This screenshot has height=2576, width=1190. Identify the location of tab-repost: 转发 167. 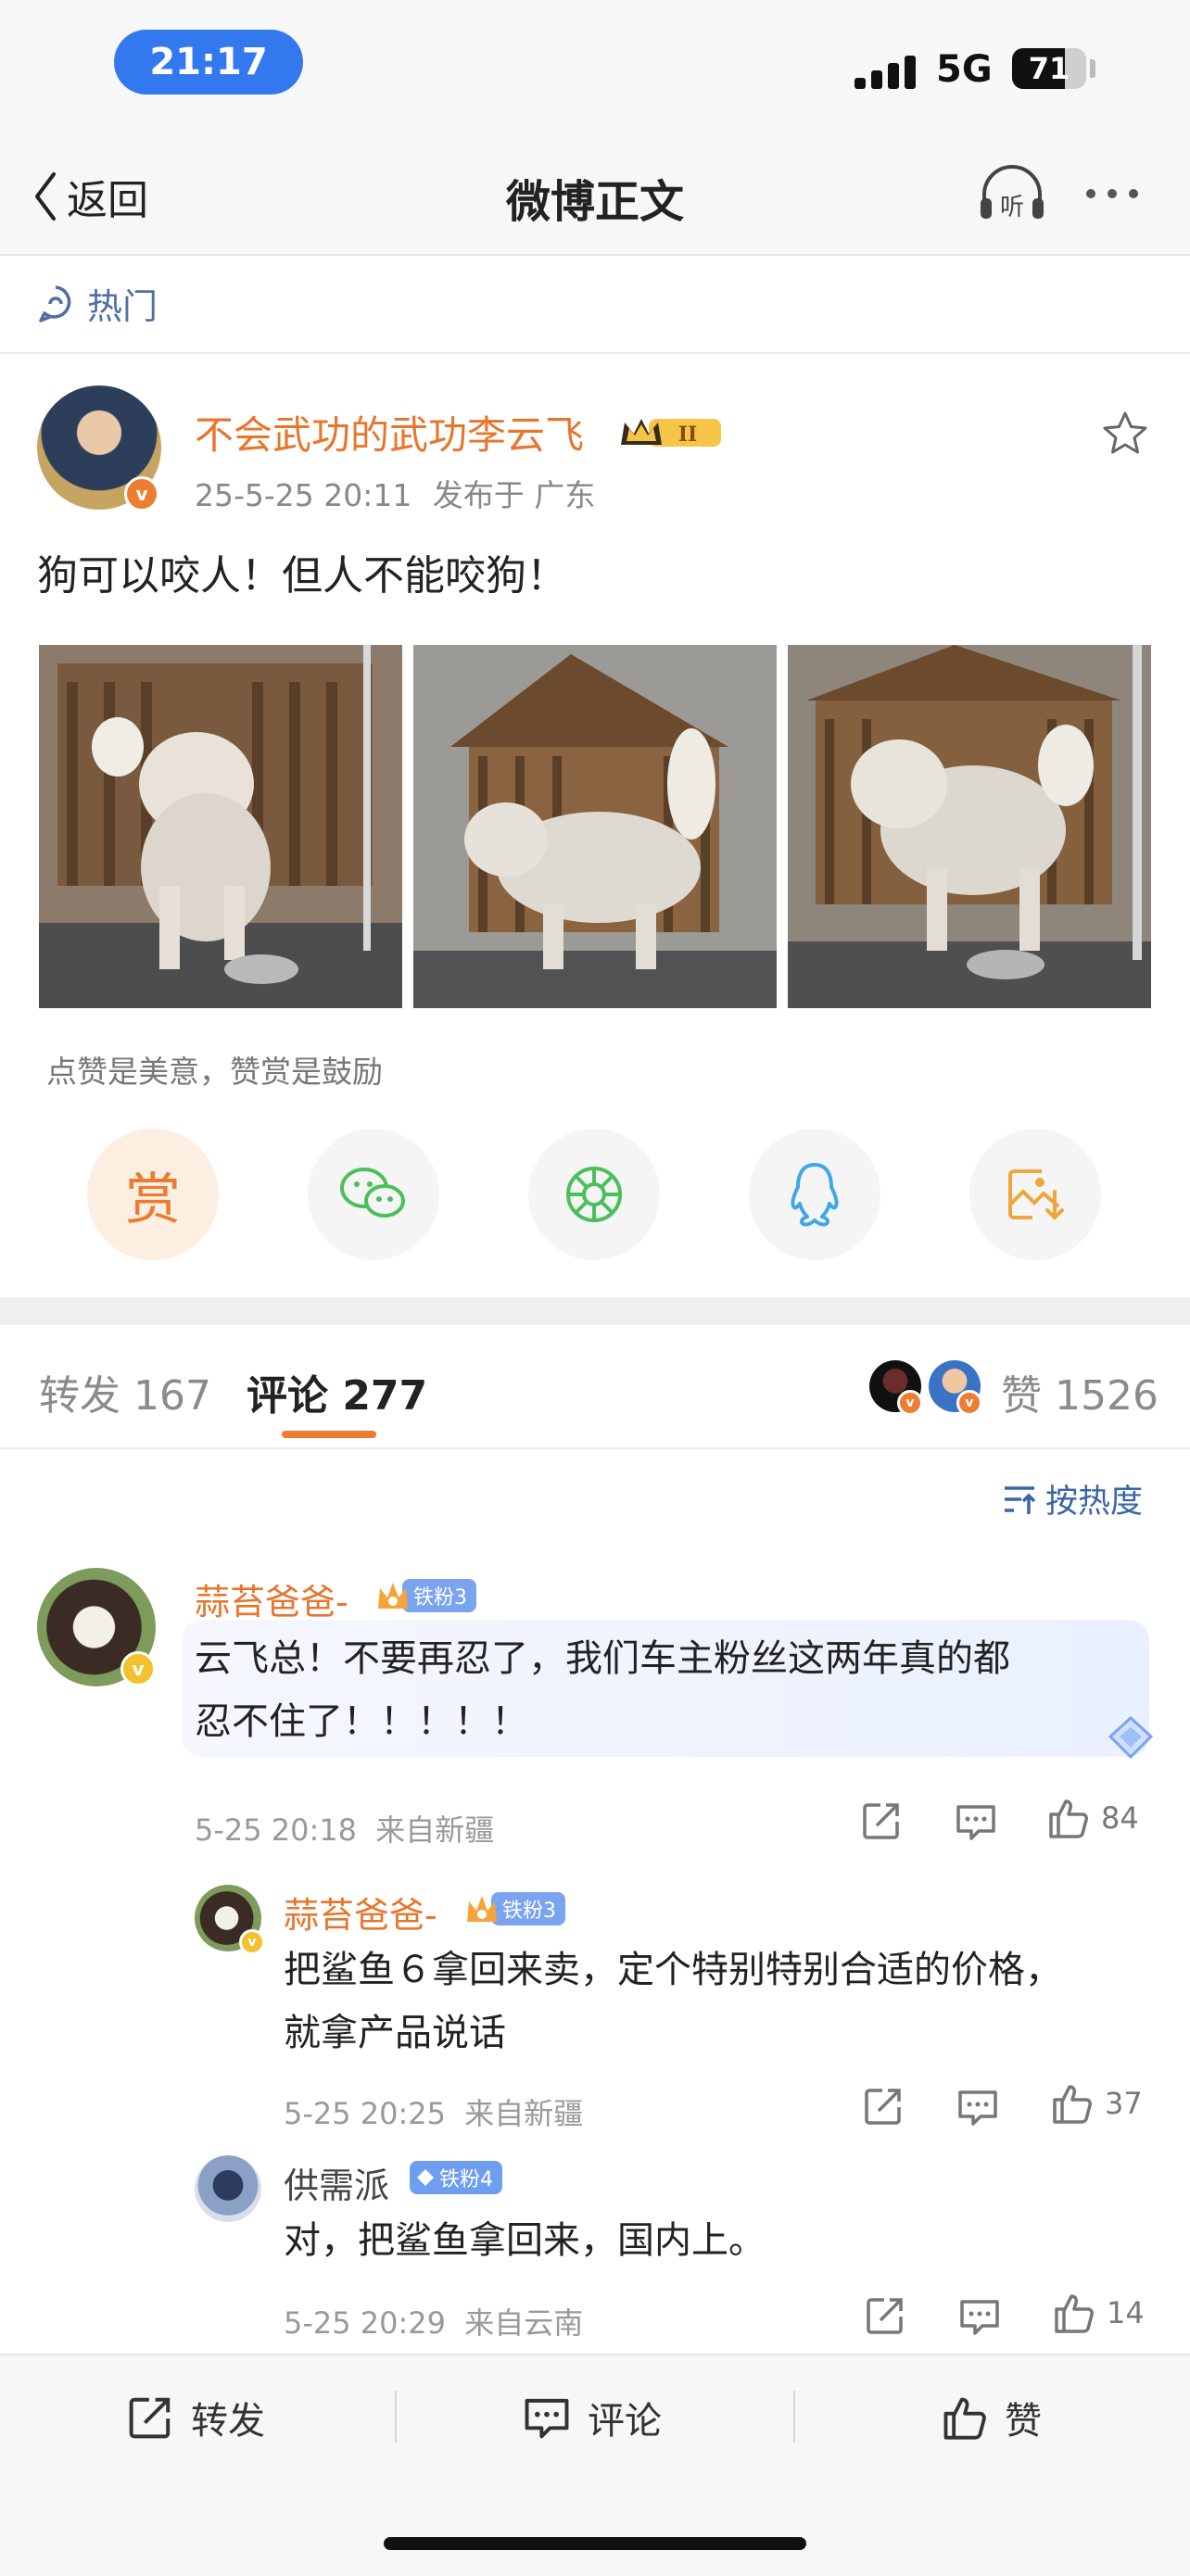
(125, 1391).